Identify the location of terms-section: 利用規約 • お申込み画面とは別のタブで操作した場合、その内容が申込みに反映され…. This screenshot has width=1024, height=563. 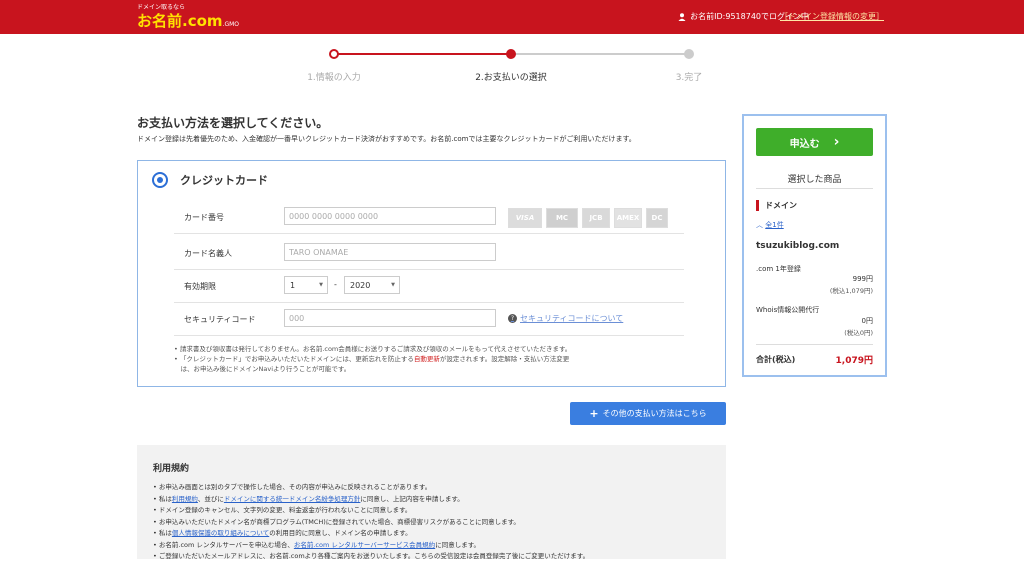
(431, 502).